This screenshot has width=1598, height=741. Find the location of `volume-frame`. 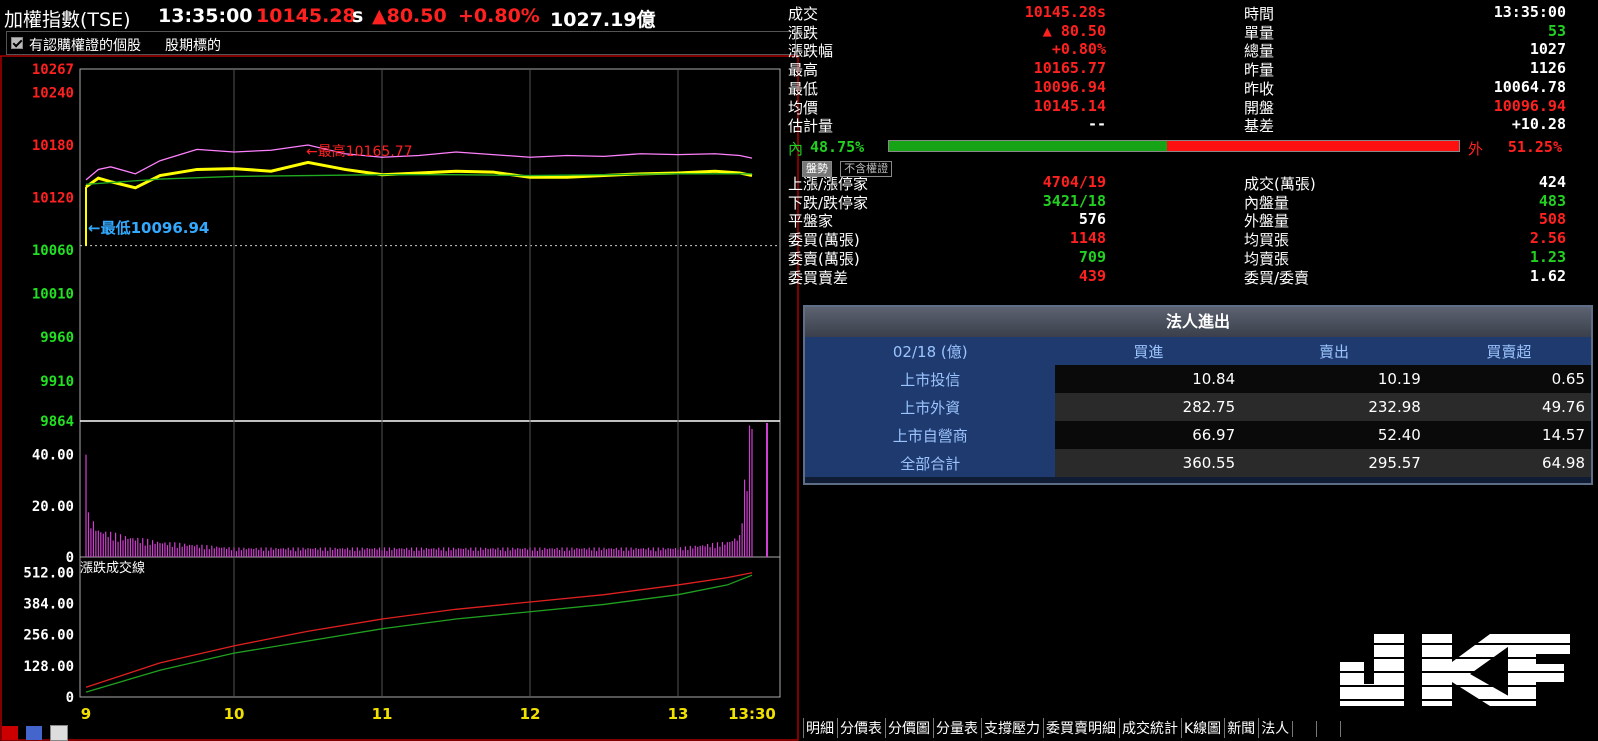

volume-frame is located at coordinates (430, 489).